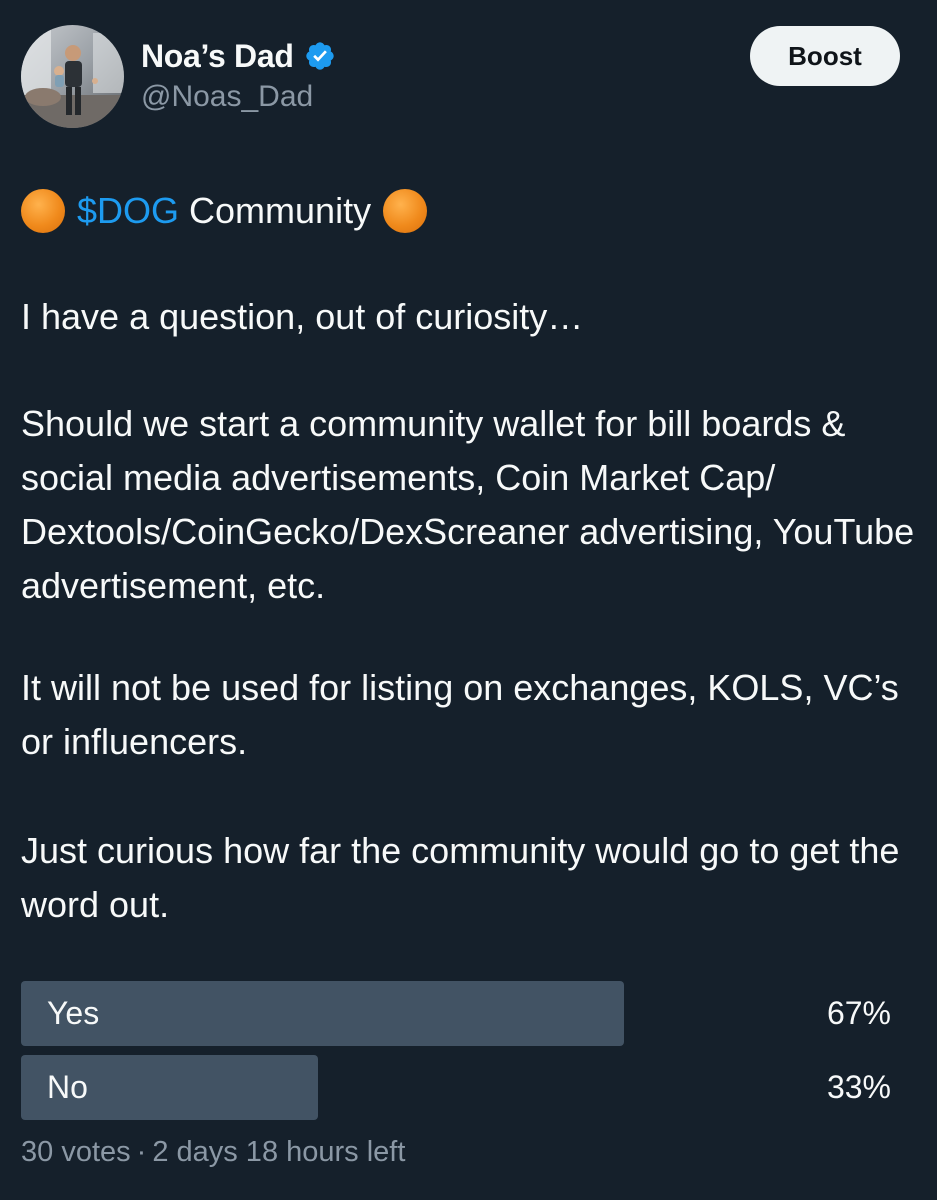 This screenshot has width=937, height=1200. I want to click on poll-footer: 30 votes · 2 days 18 hours left, so click(213, 1152).